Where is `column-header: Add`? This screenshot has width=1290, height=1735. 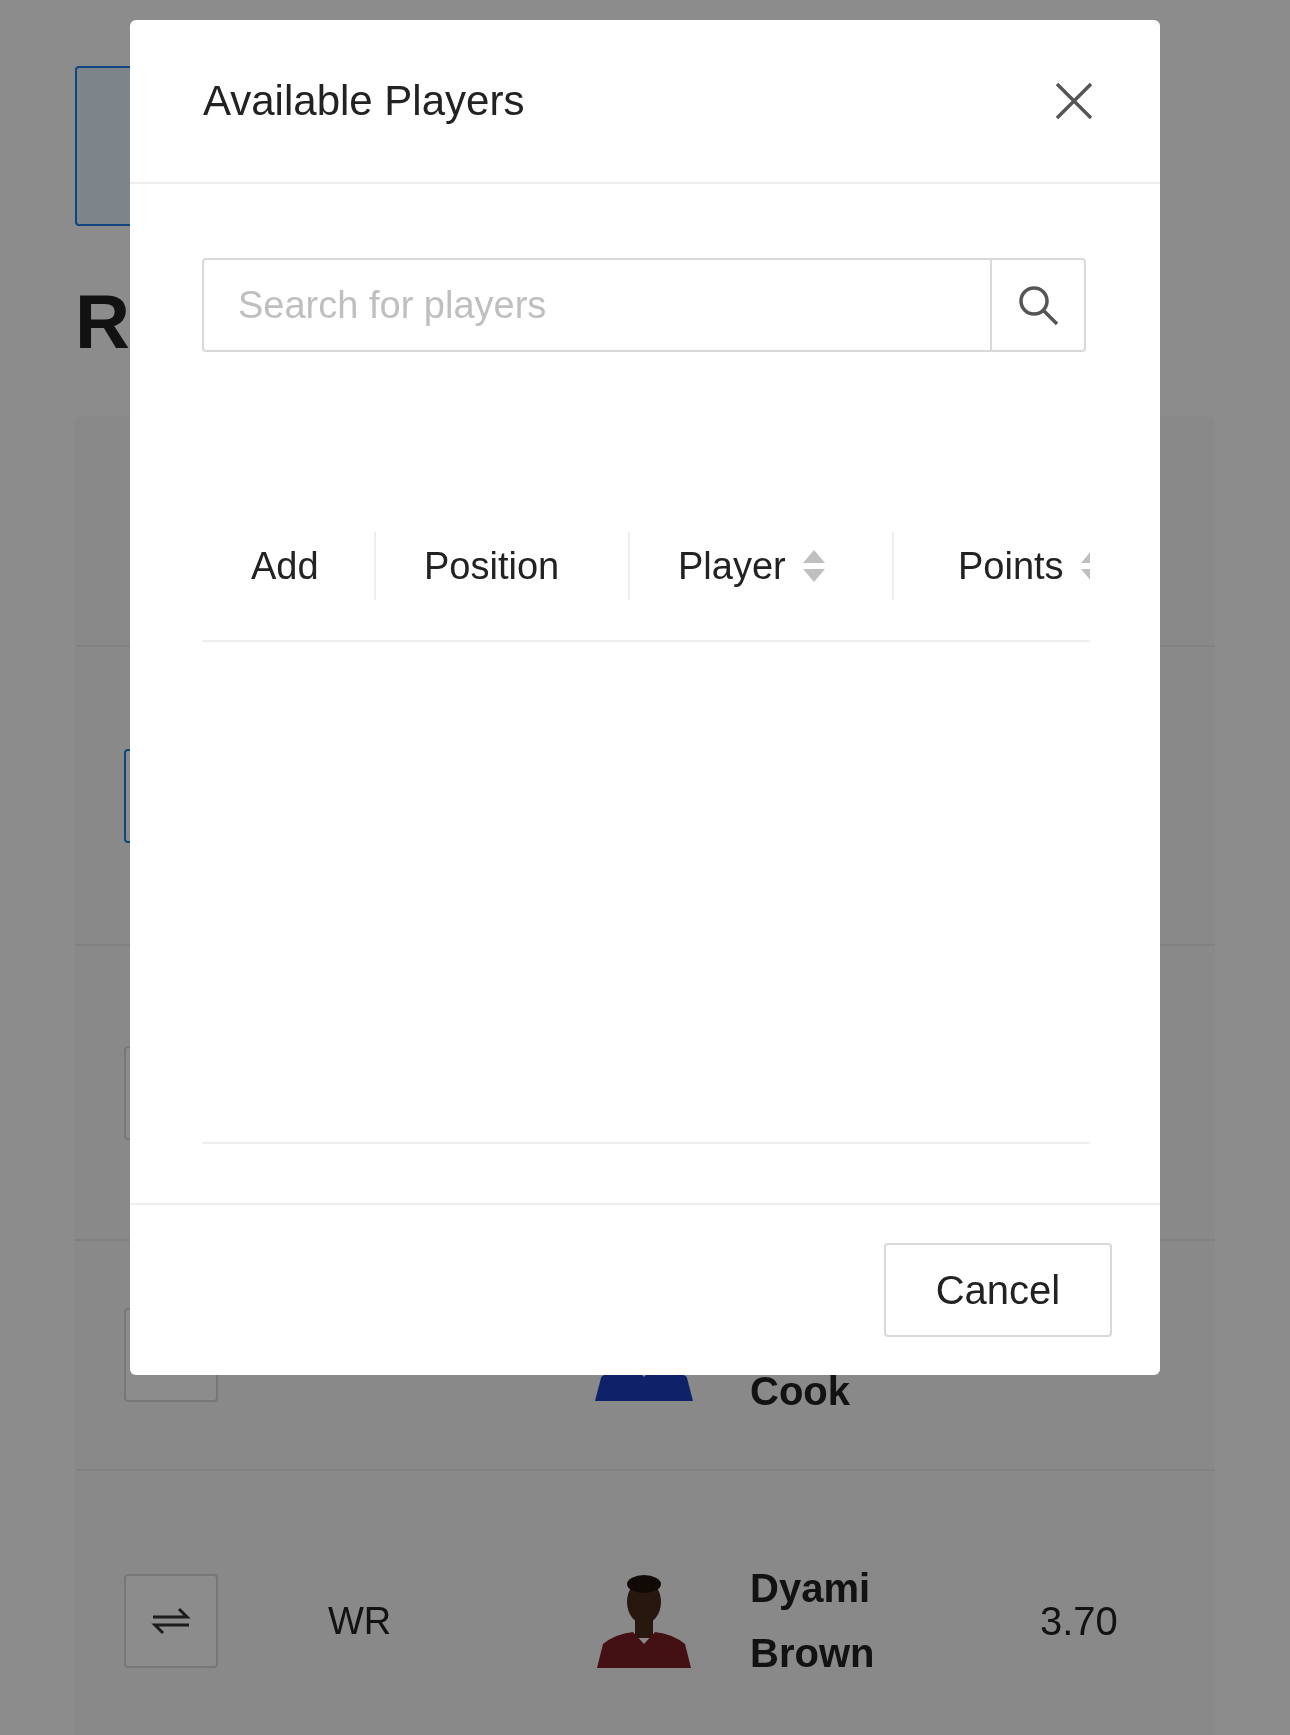
column-header: Add is located at coordinates (285, 566).